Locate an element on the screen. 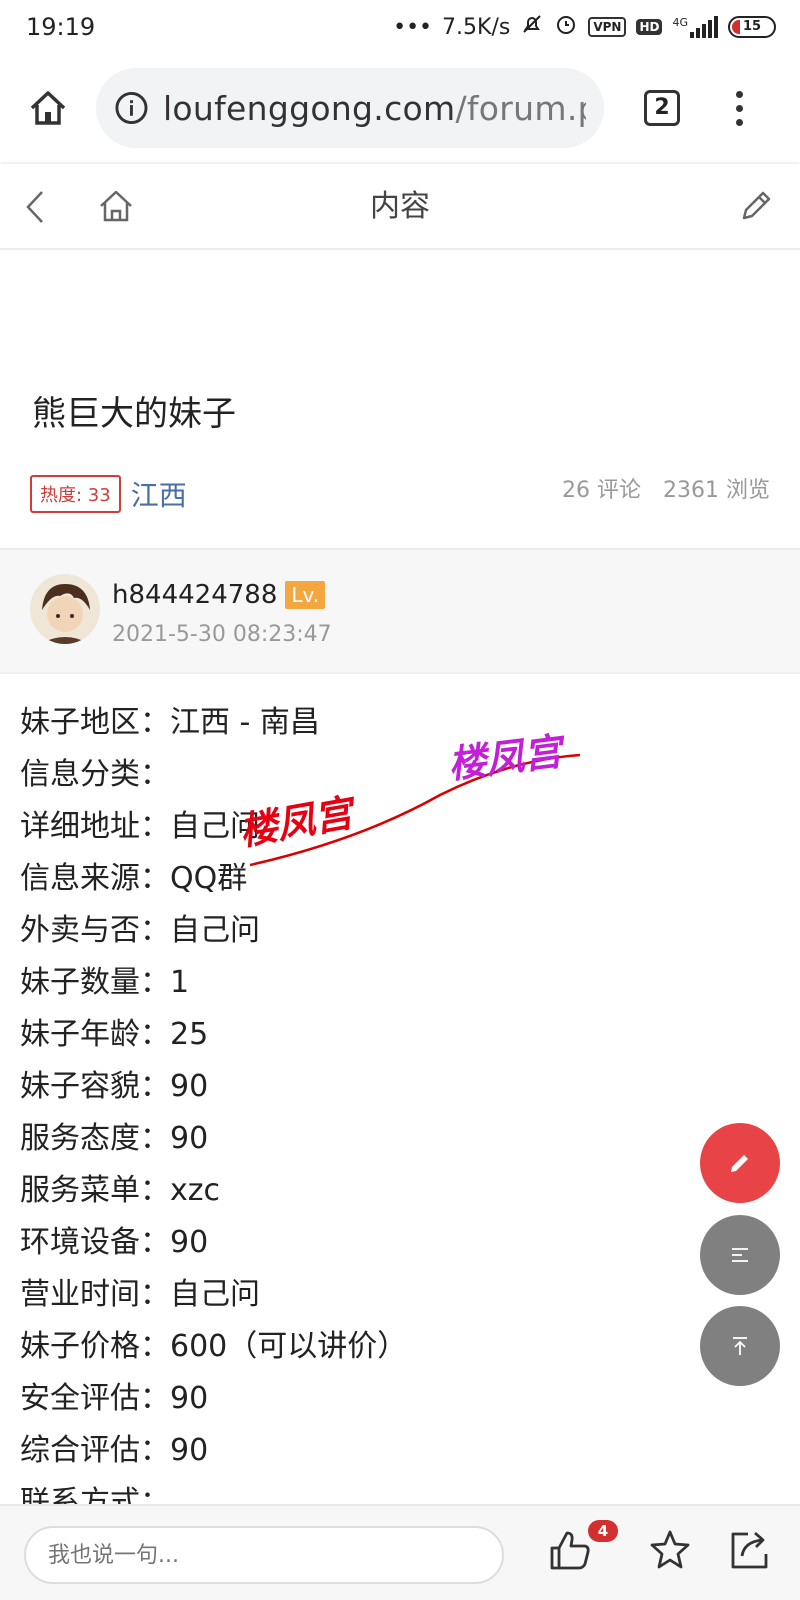  avatar is located at coordinates (65, 609).